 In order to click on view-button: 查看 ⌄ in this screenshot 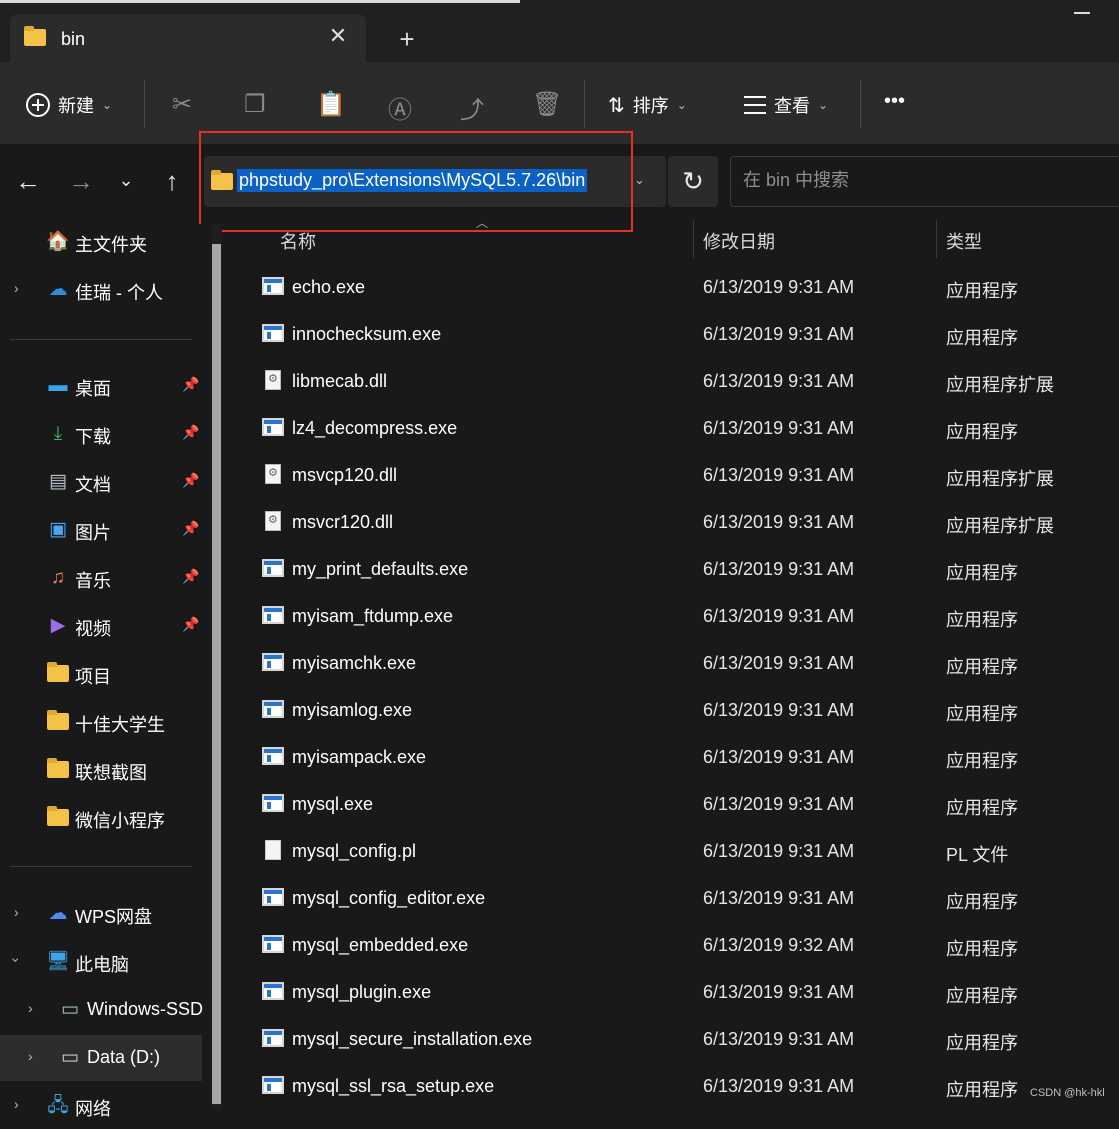, I will do `click(786, 105)`.